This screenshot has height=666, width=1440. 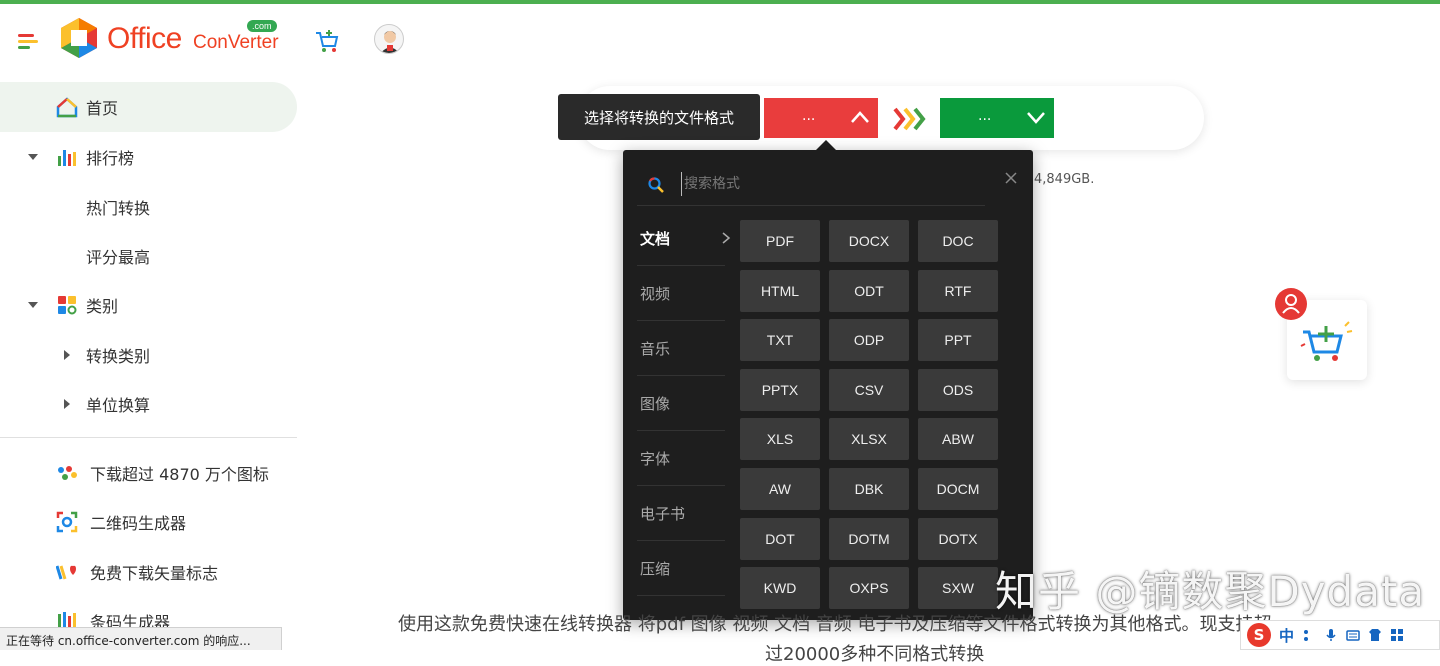 What do you see at coordinates (780, 340) in the screenshot?
I see `format-option: TXT` at bounding box center [780, 340].